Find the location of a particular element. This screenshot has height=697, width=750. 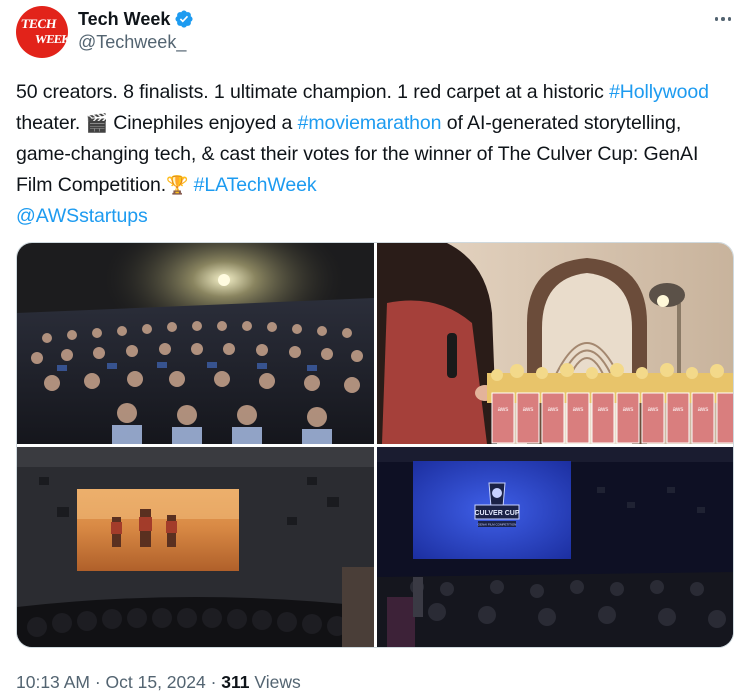

popcorn-photo: aws aws aws aws aws aws aws aws aws is located at coordinates (555, 343).